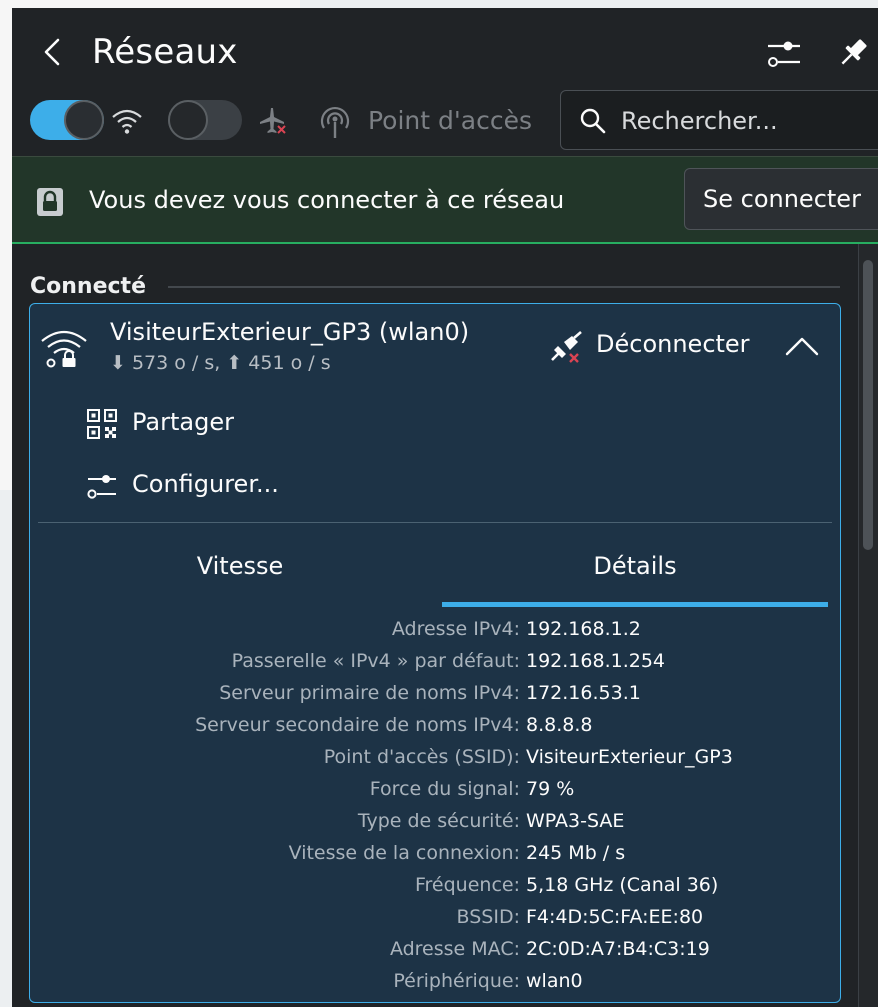  Describe the element at coordinates (583, 693) in the screenshot. I see `detail-value: 172.16.53.1` at that location.